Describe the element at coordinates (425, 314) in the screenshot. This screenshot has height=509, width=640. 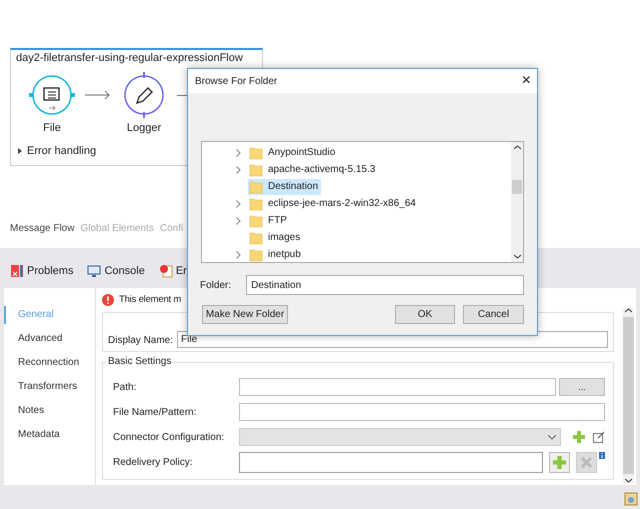
I see `dialog-button: OK` at that location.